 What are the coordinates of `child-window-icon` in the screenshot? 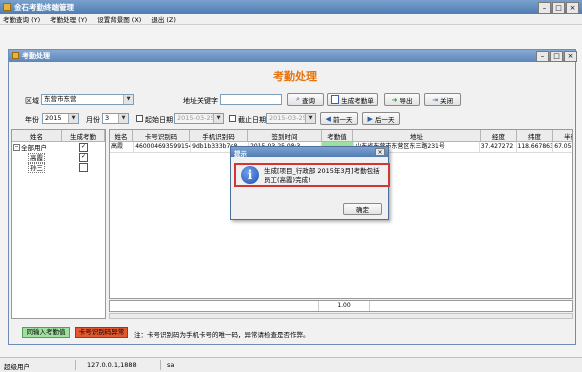 It's located at (15, 55).